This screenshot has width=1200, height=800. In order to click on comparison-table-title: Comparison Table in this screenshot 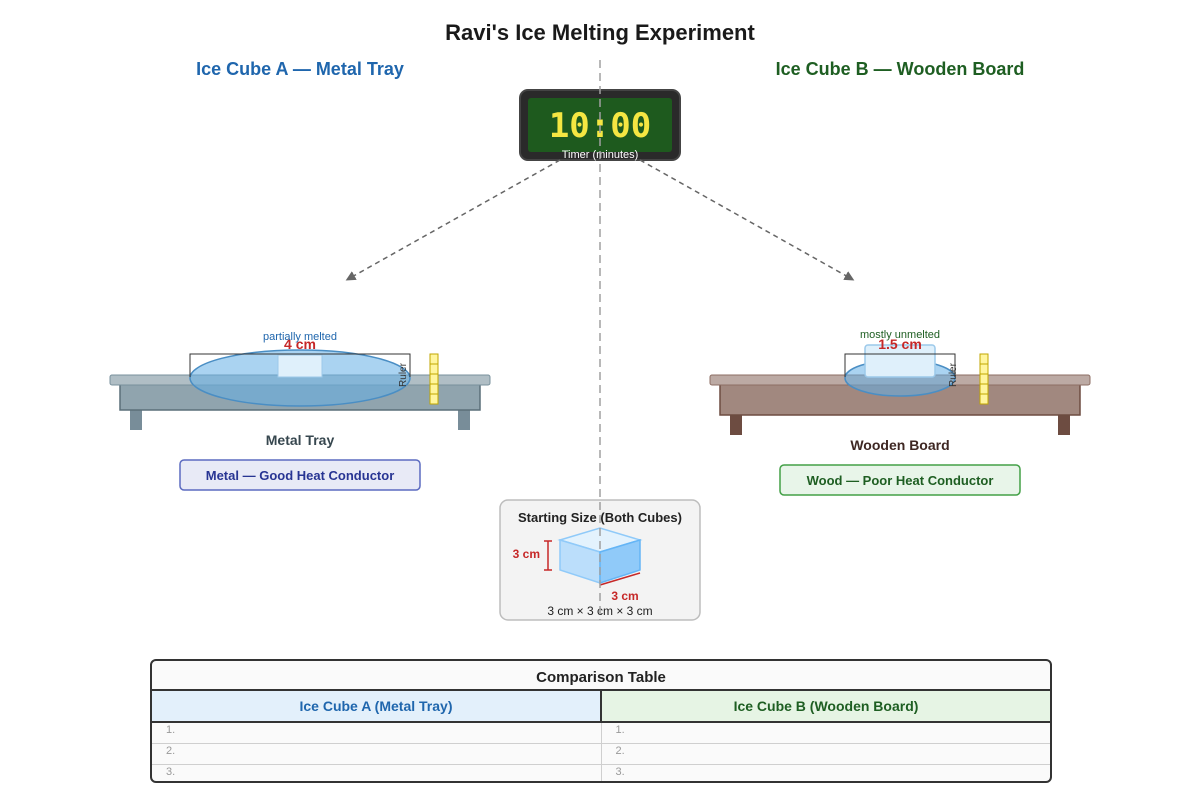, I will do `click(601, 677)`.